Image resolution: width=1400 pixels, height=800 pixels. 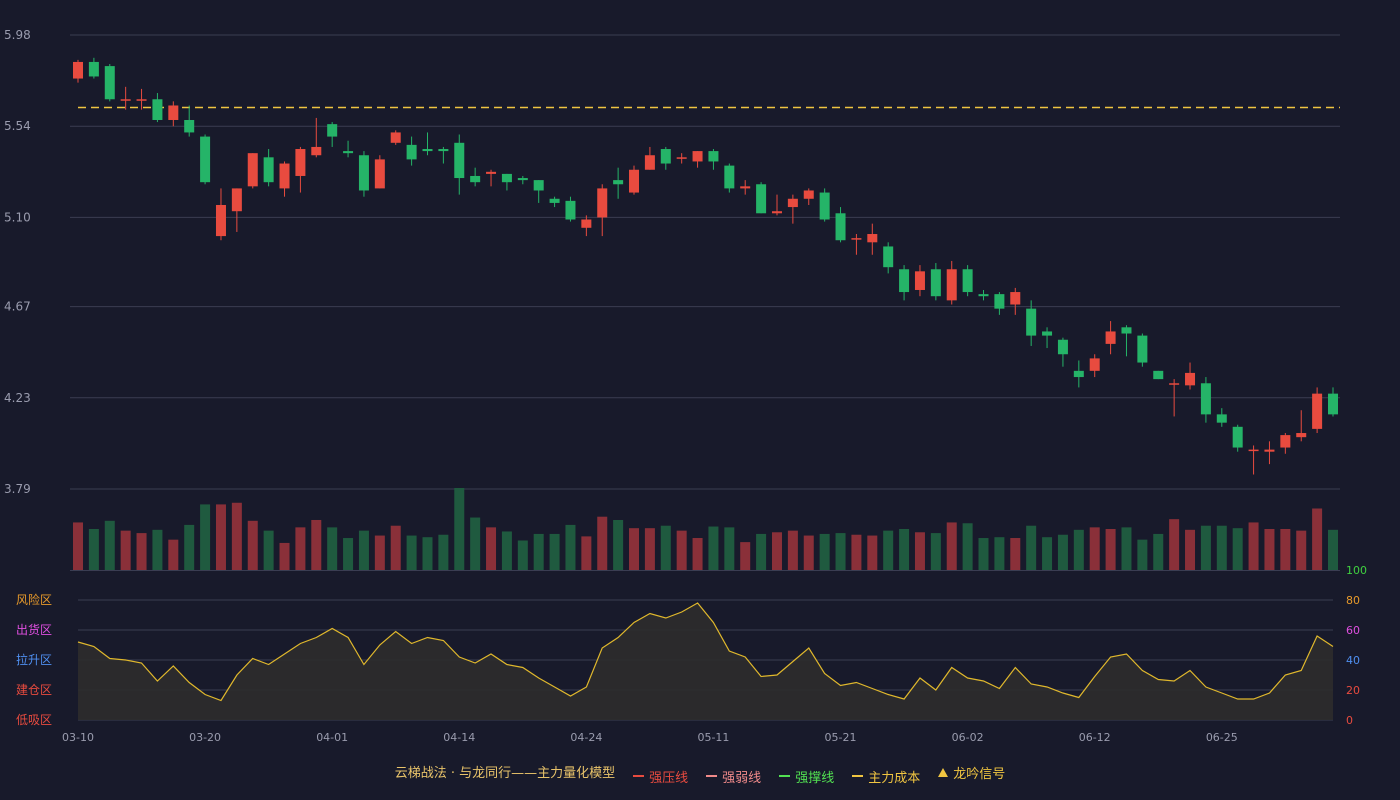 What do you see at coordinates (669, 778) in the screenshot?
I see `legend-label: 强压线` at bounding box center [669, 778].